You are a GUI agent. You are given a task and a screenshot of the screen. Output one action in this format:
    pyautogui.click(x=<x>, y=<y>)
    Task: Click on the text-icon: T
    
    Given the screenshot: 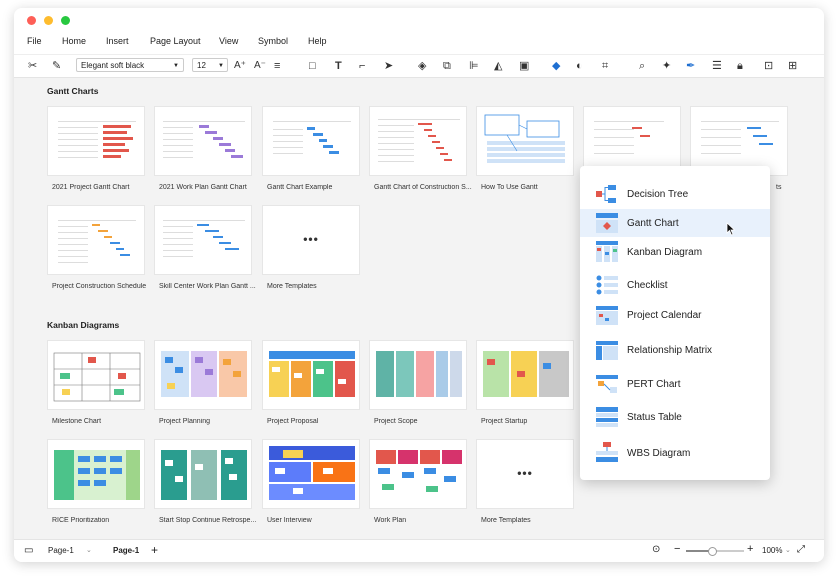 What is the action you would take?
    pyautogui.click(x=338, y=66)
    